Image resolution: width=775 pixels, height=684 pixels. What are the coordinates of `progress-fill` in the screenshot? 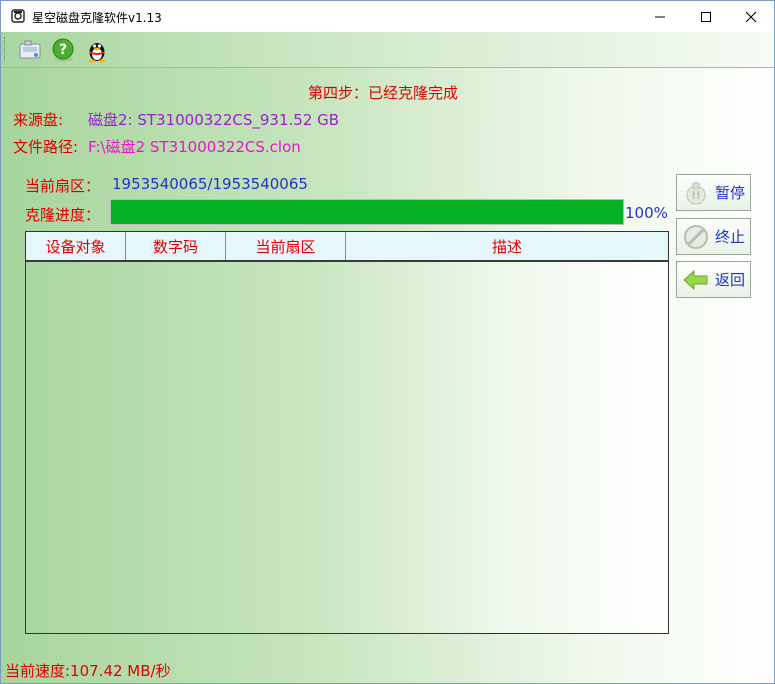 It's located at (367, 212).